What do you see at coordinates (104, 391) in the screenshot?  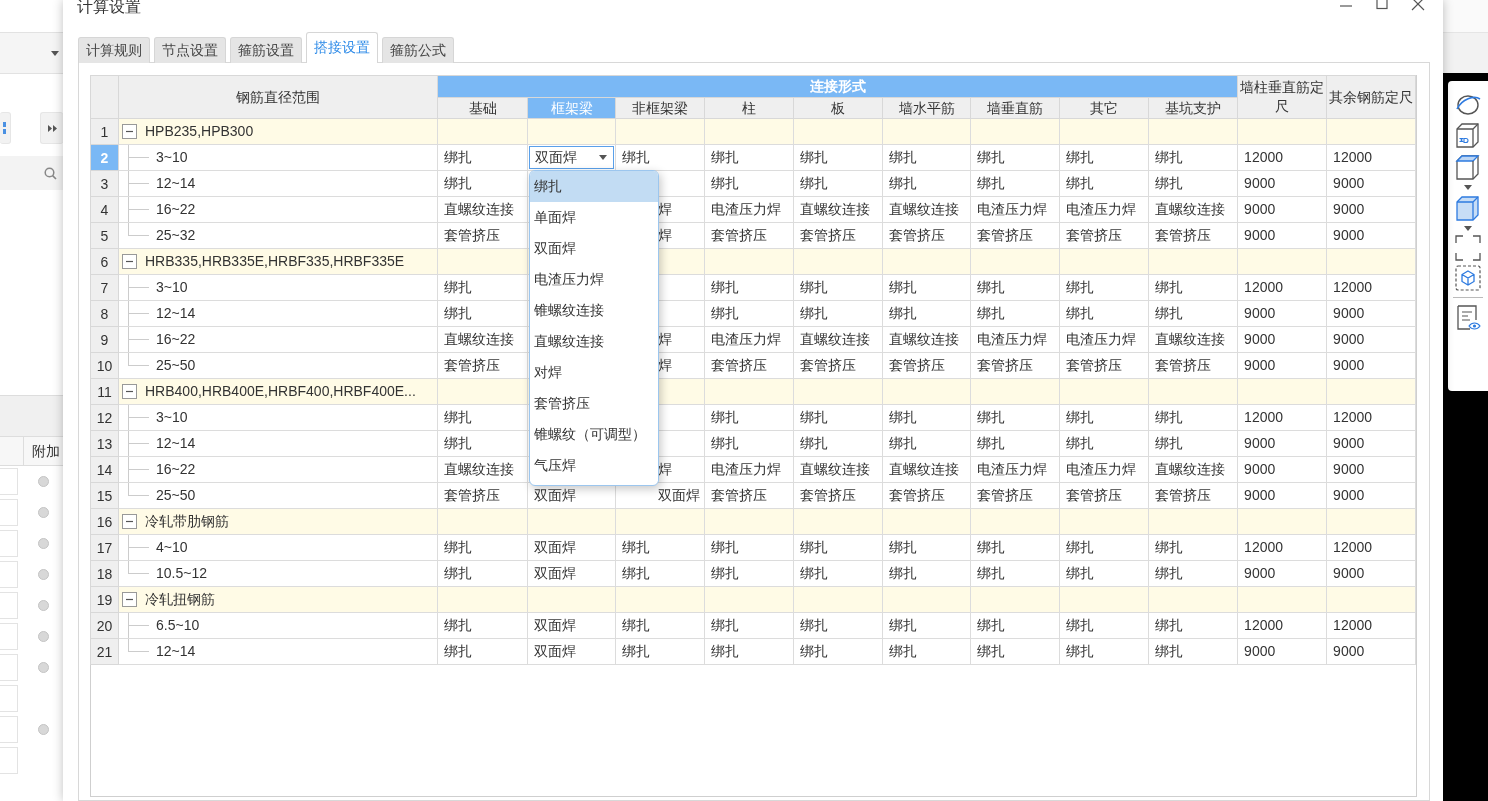 I see `row-number: 11` at bounding box center [104, 391].